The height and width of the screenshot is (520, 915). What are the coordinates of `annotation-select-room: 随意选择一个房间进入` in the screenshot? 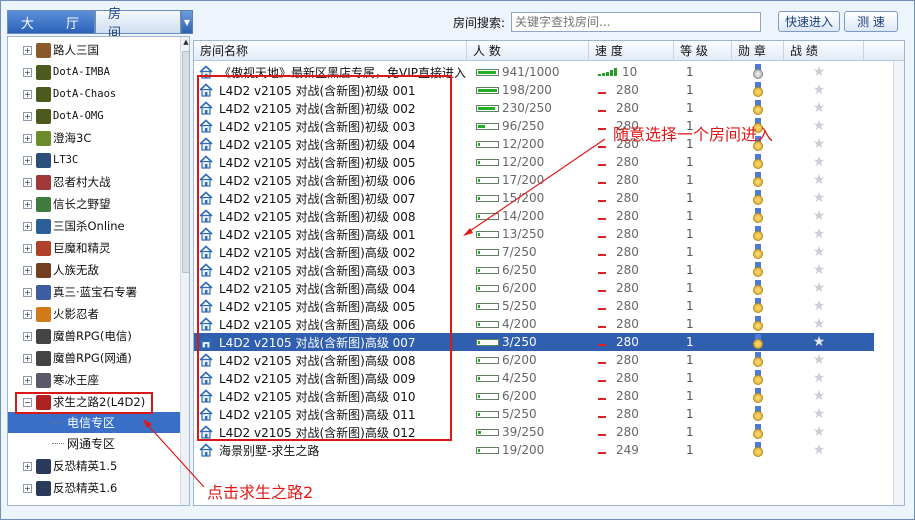 It's located at (693, 134).